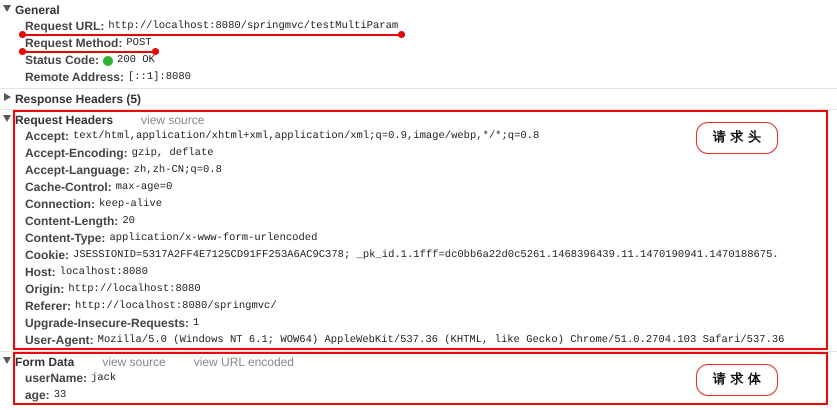 The height and width of the screenshot is (410, 837). Describe the element at coordinates (441, 340) in the screenshot. I see `header-value: Mozilla/5.0 (Windows NT 6.1; WOW64) AppleWebKit/537.36 (KHTML, like Gecko) Chrome/51.0.2704.103 Safari/537.36` at that location.